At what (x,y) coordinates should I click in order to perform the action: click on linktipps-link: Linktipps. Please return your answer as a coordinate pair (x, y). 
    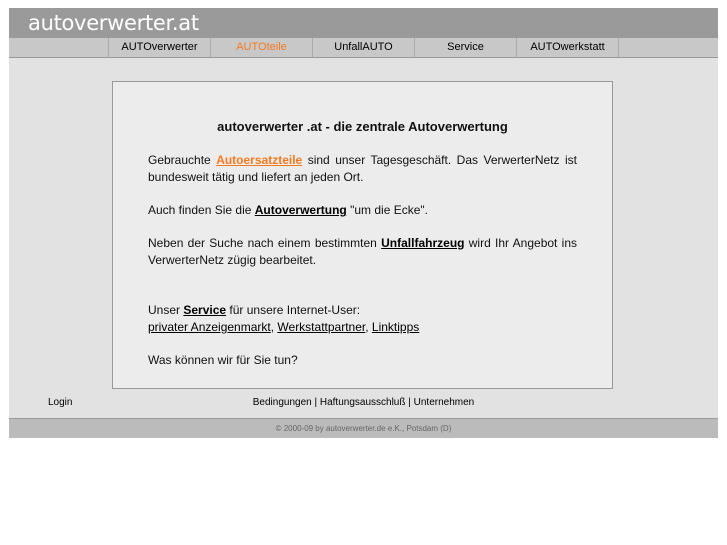
    Looking at the image, I should click on (395, 327).